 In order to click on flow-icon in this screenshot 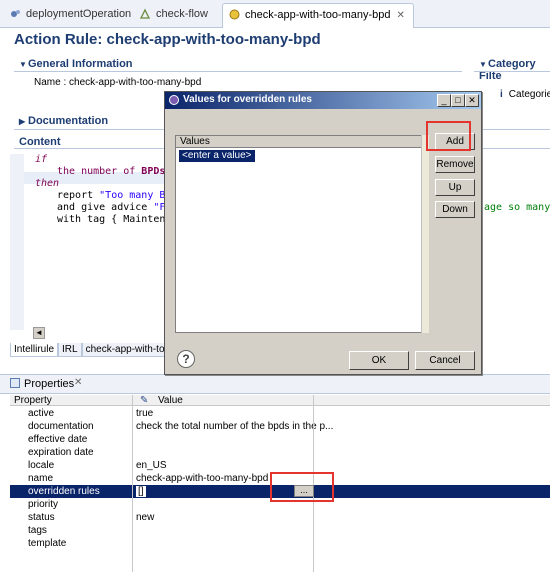, I will do `click(145, 13)`.